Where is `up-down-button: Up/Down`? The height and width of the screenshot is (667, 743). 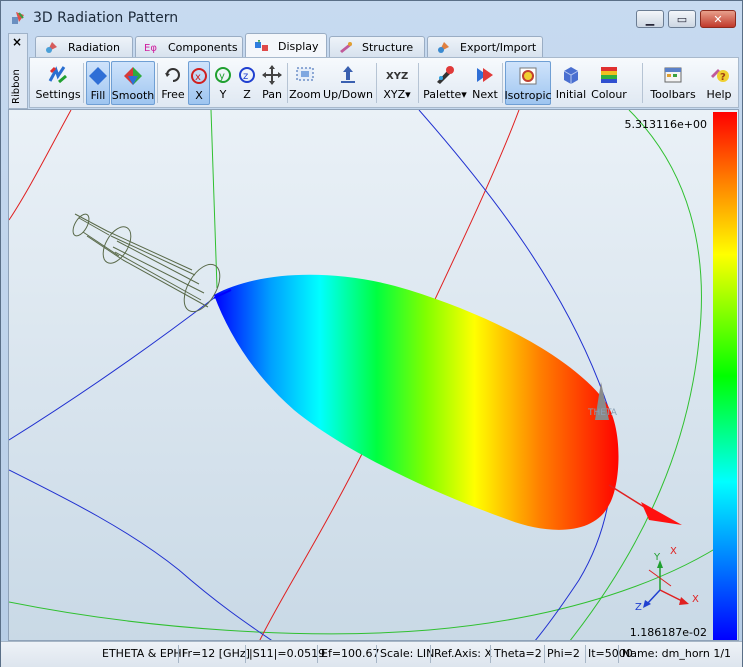 up-down-button: Up/Down is located at coordinates (348, 83).